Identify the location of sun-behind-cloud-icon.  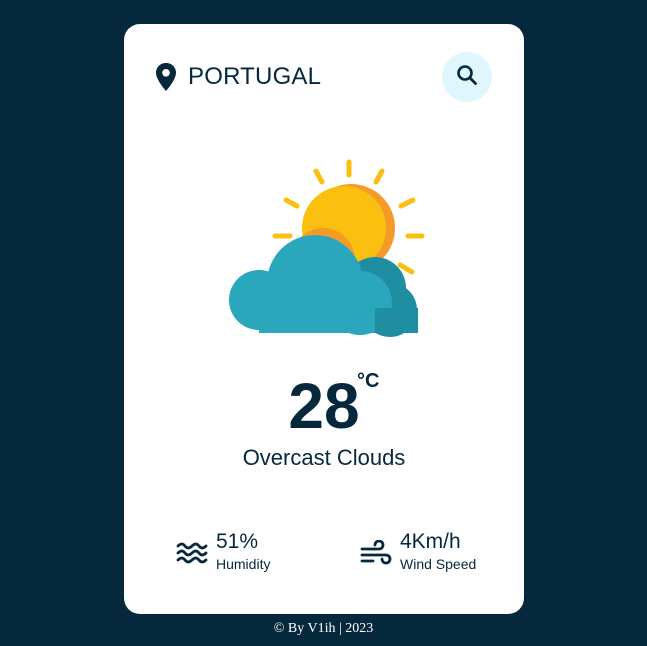
(327, 248).